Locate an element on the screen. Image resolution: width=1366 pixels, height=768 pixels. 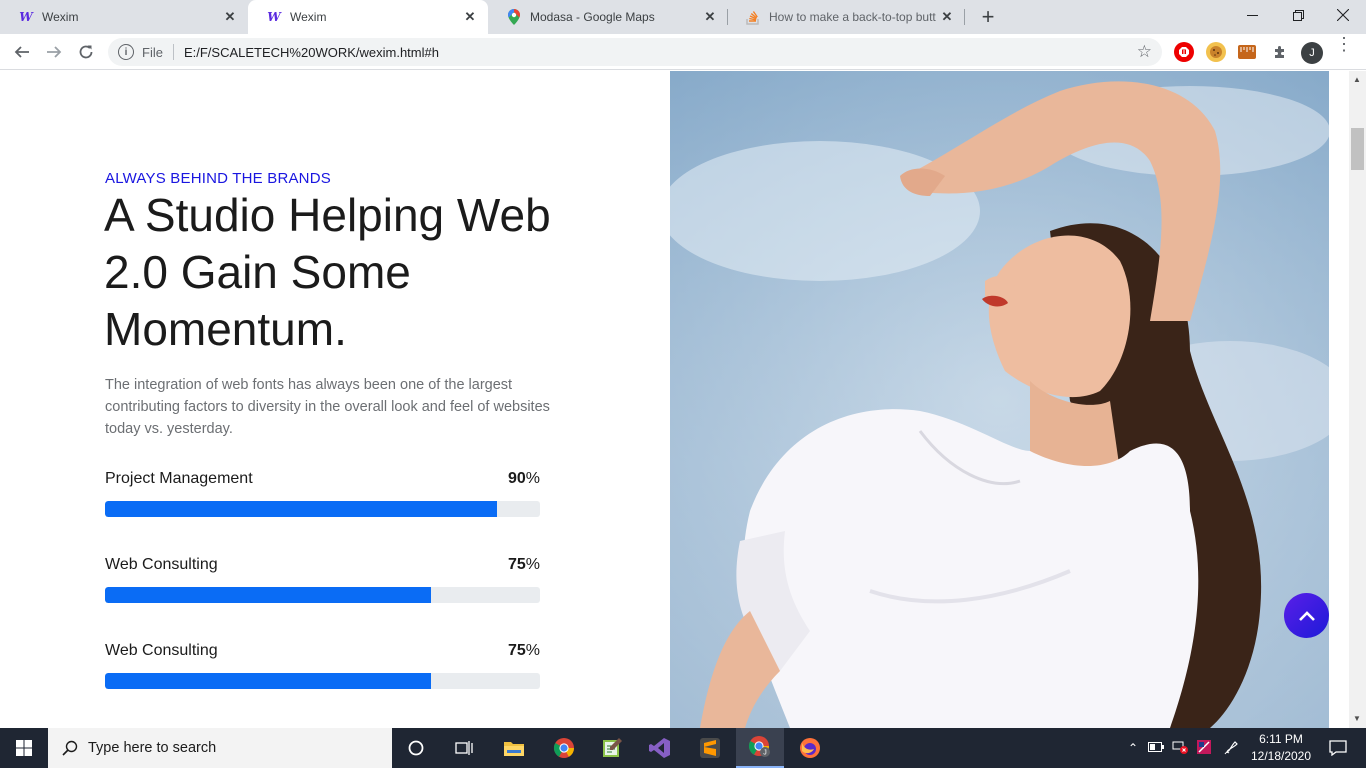
taskbar-search-input: Type here to search is located at coordinates (220, 748).